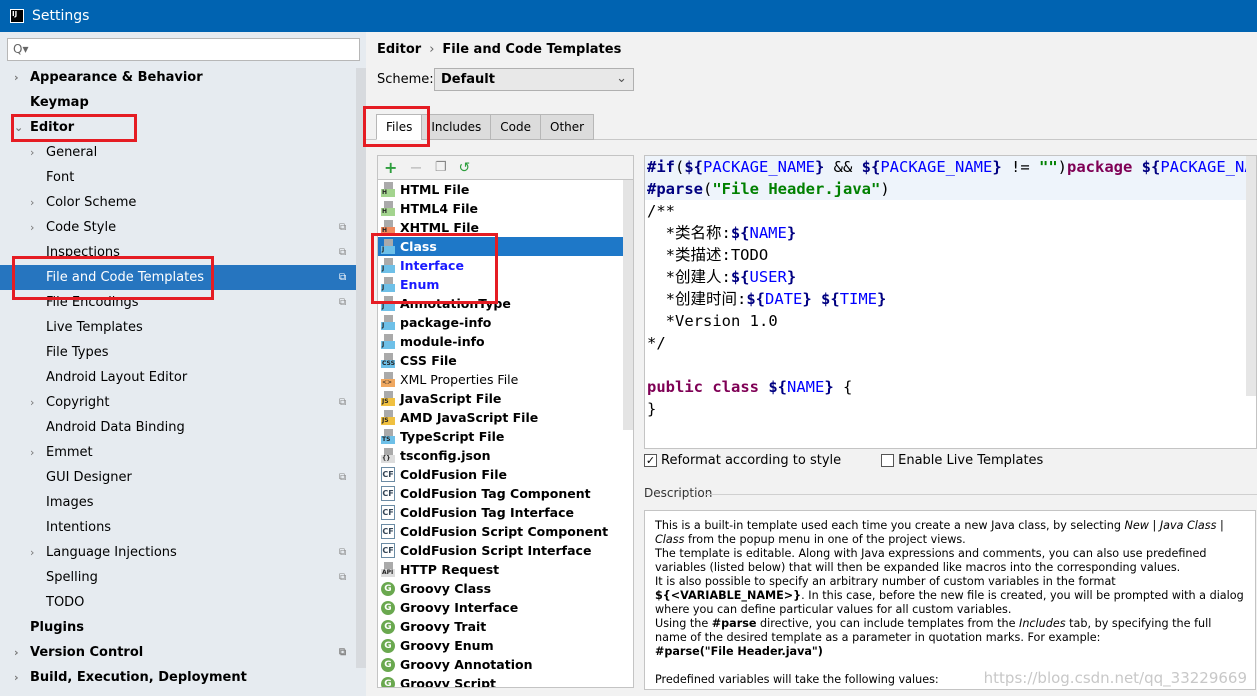 Image resolution: width=1257 pixels, height=696 pixels. Describe the element at coordinates (505, 680) in the screenshot. I see `list-item: G Groovy Script` at that location.